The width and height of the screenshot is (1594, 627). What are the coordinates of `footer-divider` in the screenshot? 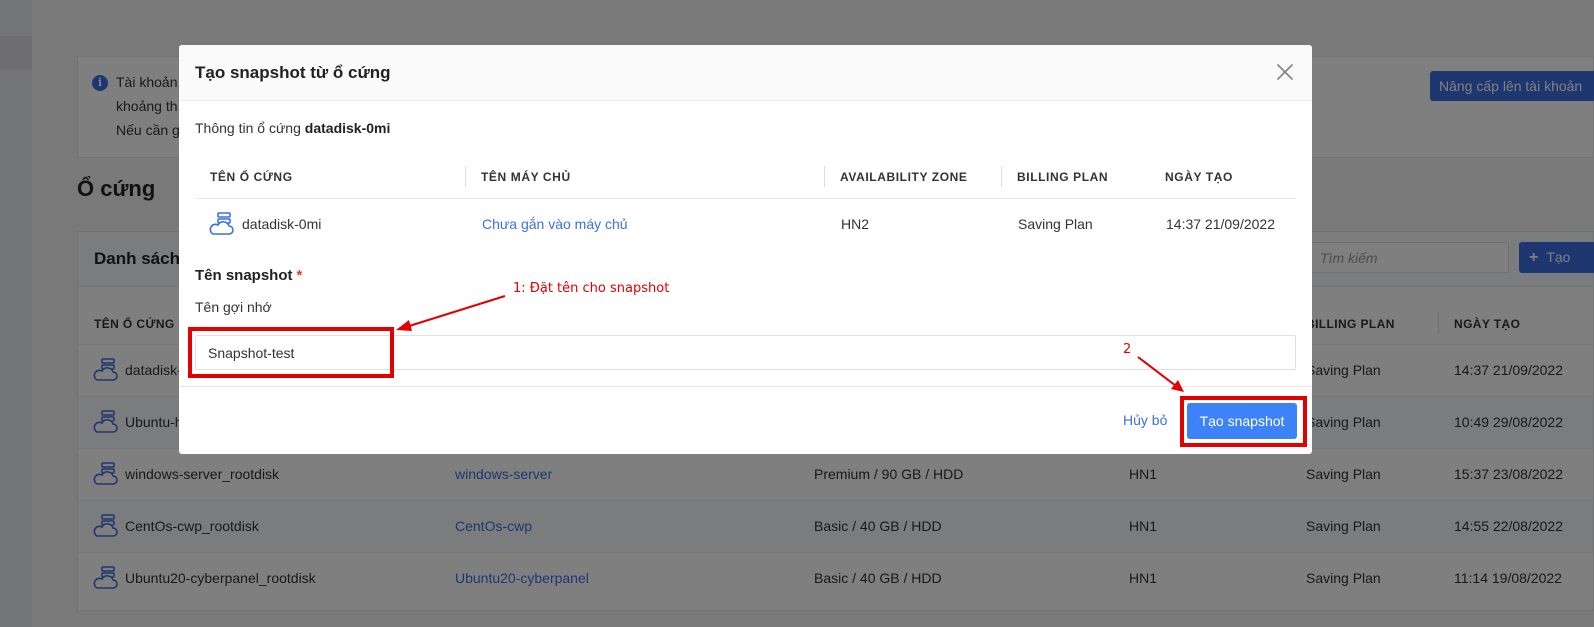 It's located at (745, 386).